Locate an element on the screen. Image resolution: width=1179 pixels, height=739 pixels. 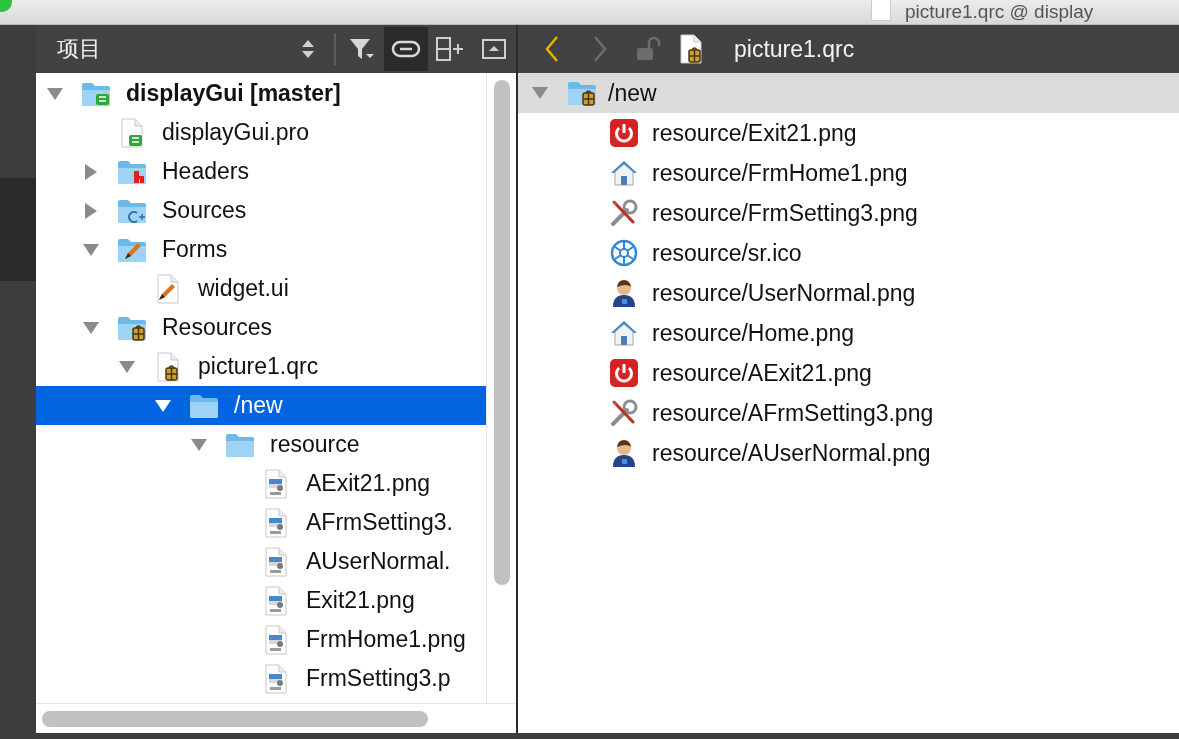
file-path: resource/FrmHome1.png is located at coordinates (780, 173).